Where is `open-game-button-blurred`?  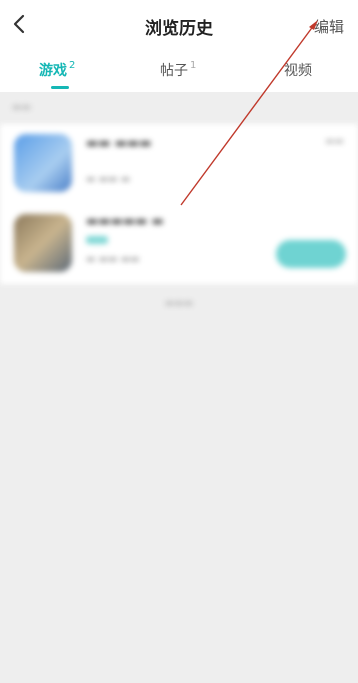 open-game-button-blurred is located at coordinates (311, 254).